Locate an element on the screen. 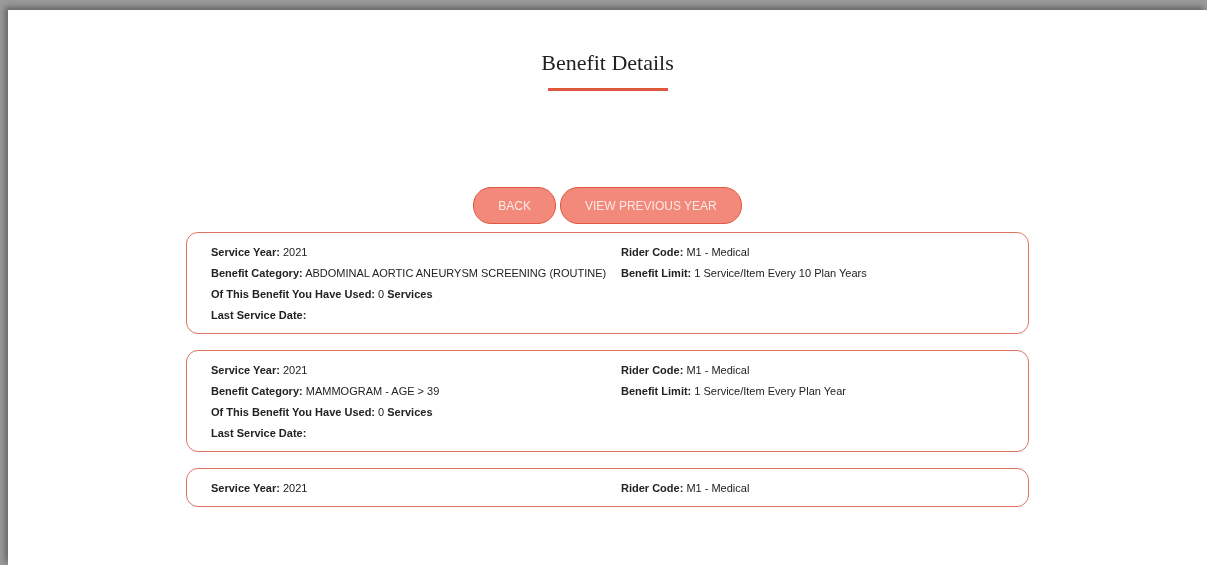 This screenshot has height=565, width=1207. benefit-field: Benefit Limit: 1 Service/Item Every Plan Year is located at coordinates (812, 391).